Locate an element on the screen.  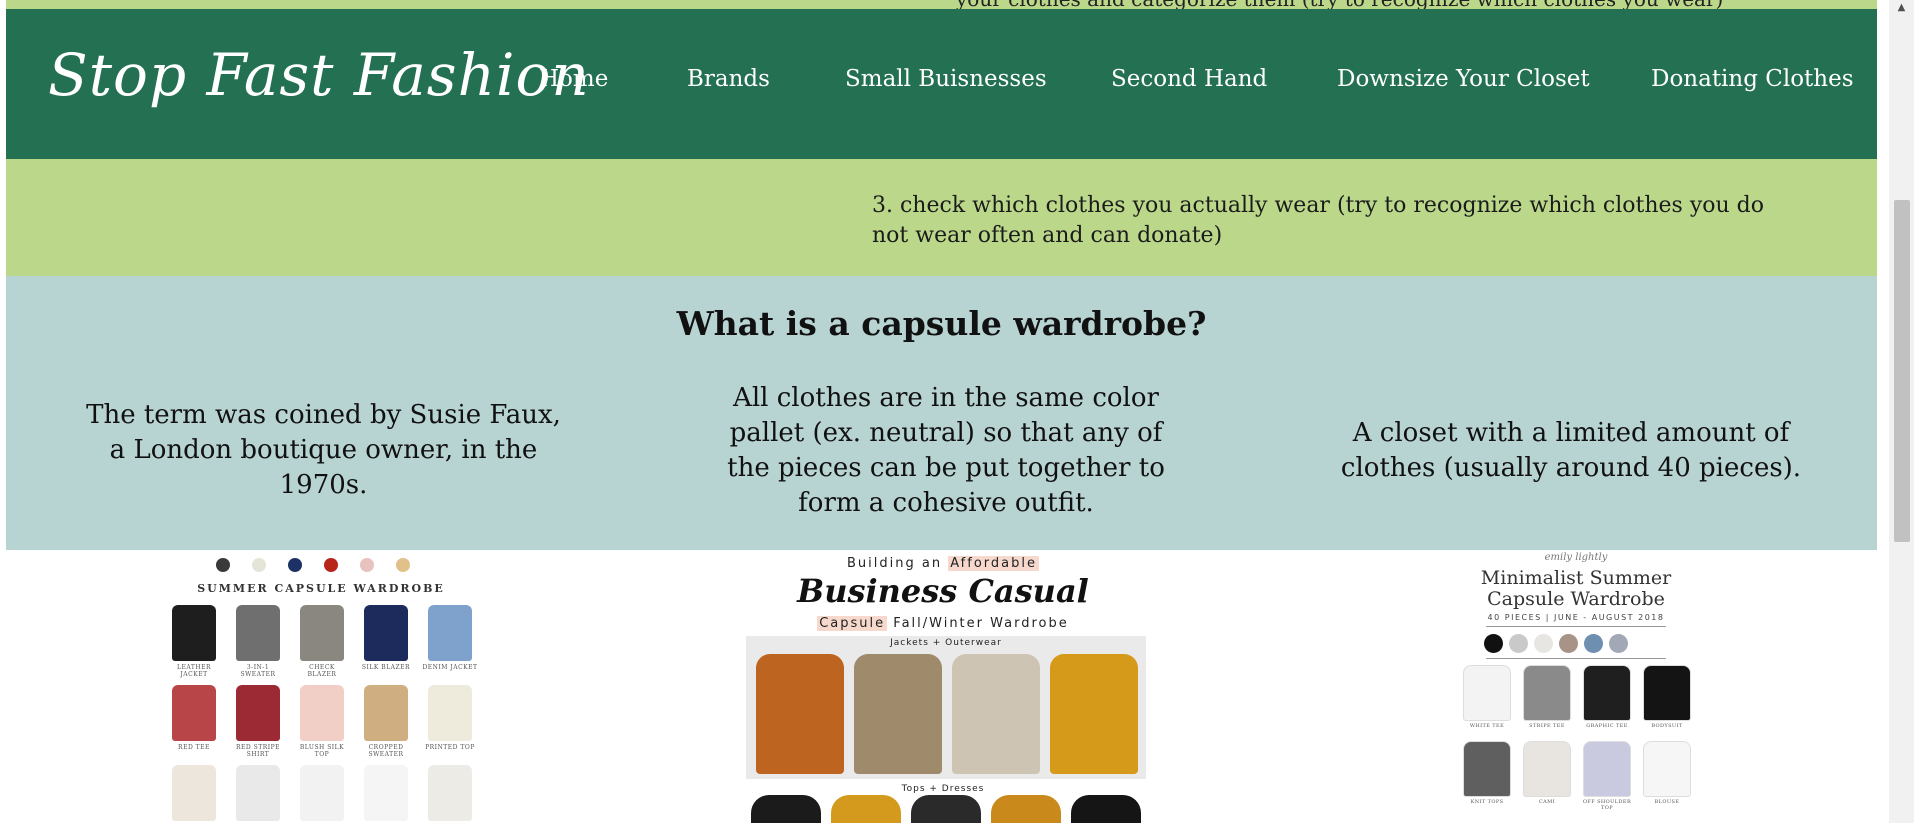
teddy-coat is located at coordinates (800, 714).